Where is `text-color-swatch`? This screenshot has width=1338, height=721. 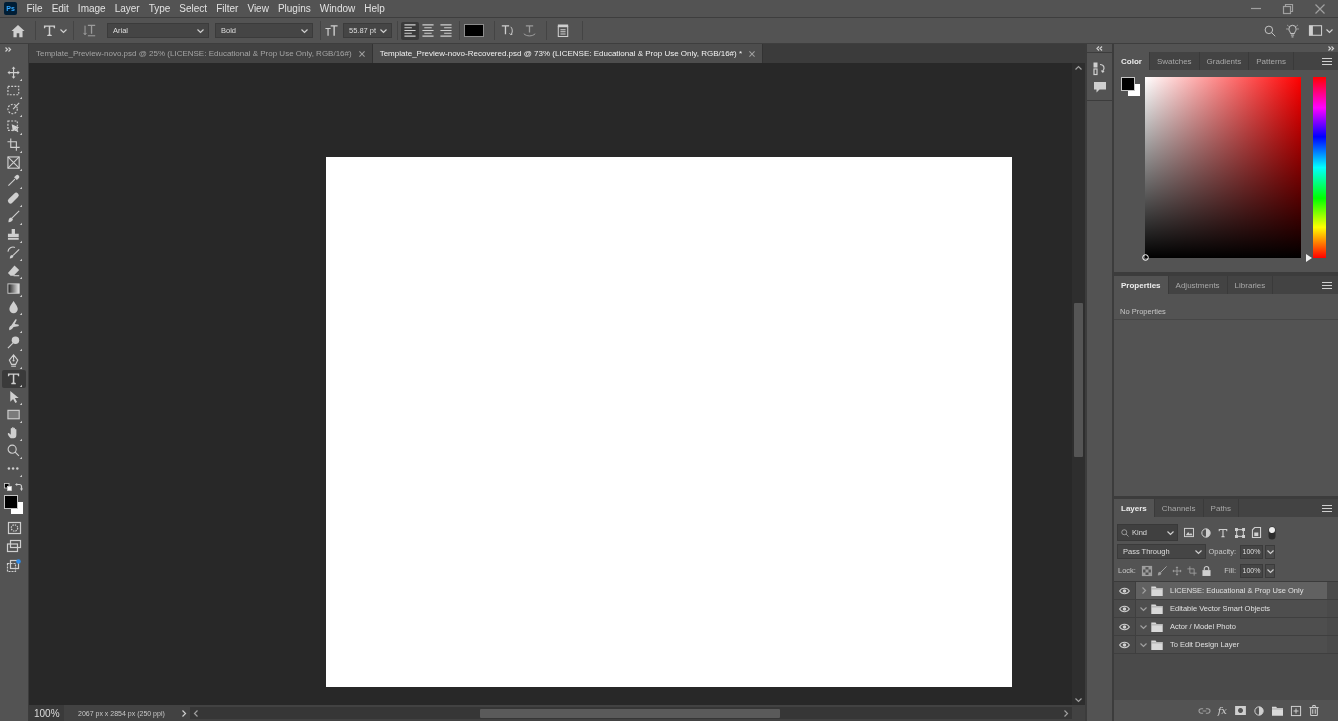
text-color-swatch is located at coordinates (474, 30).